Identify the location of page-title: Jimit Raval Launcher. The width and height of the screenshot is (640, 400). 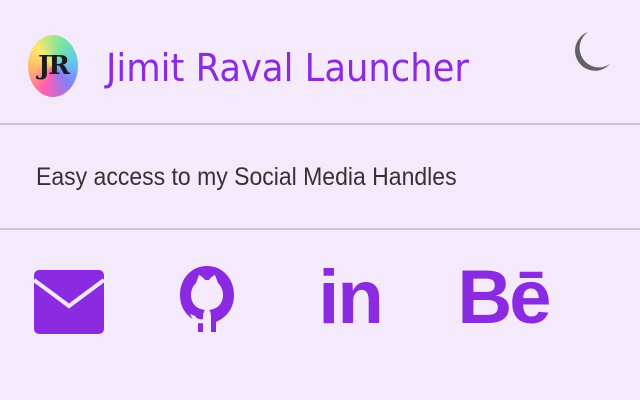
(287, 68).